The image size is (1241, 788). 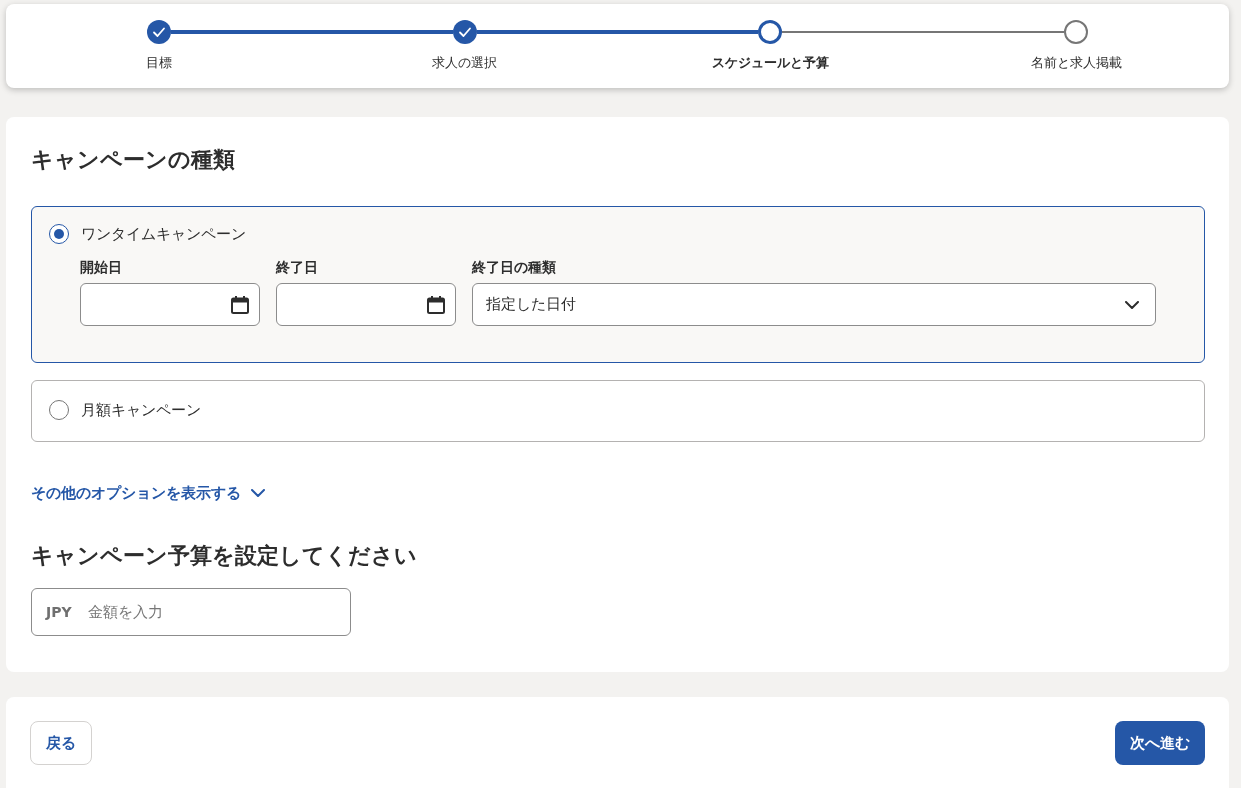 What do you see at coordinates (101, 267) in the screenshot?
I see `field-label: 開始日` at bounding box center [101, 267].